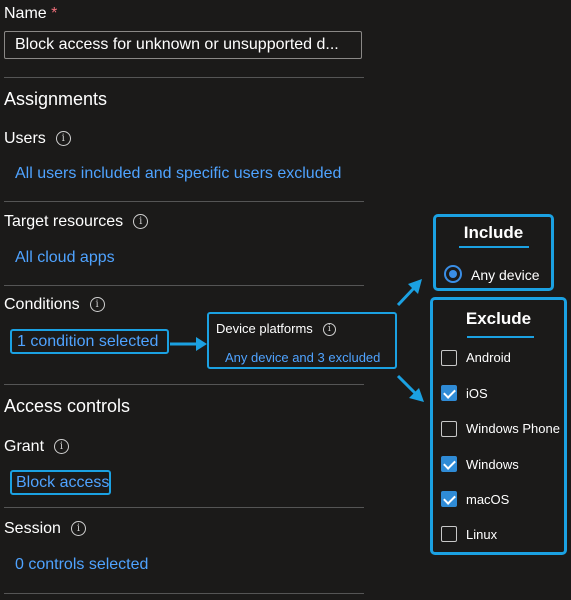 This screenshot has height=600, width=571. What do you see at coordinates (482, 534) in the screenshot?
I see `linux-label: Linux` at bounding box center [482, 534].